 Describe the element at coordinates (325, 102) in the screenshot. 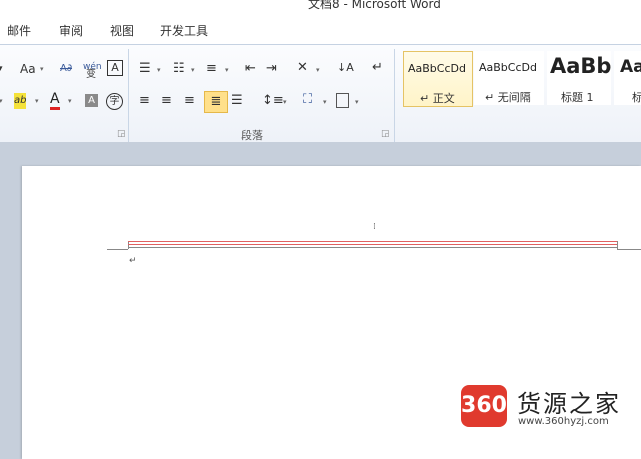

I see `shading-caret-icon: ▾` at that location.